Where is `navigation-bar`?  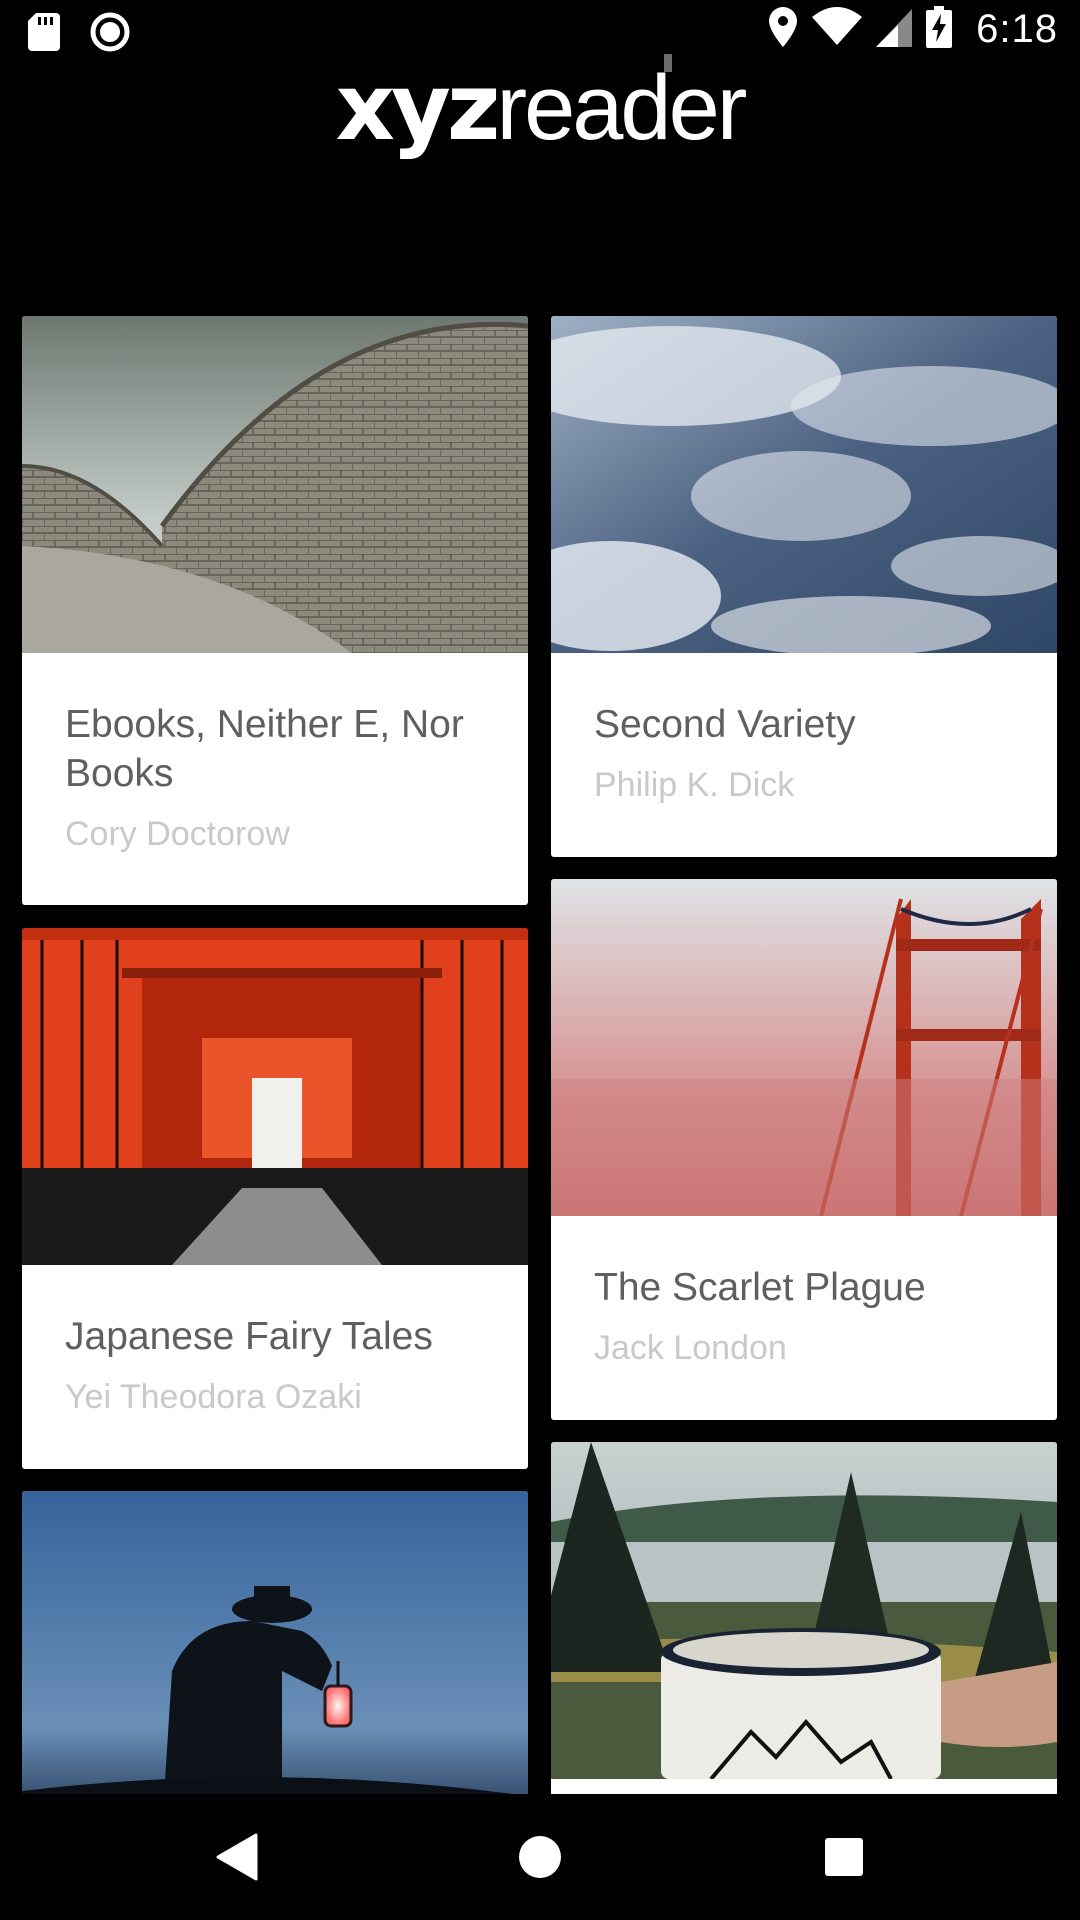
navigation-bar is located at coordinates (540, 1857).